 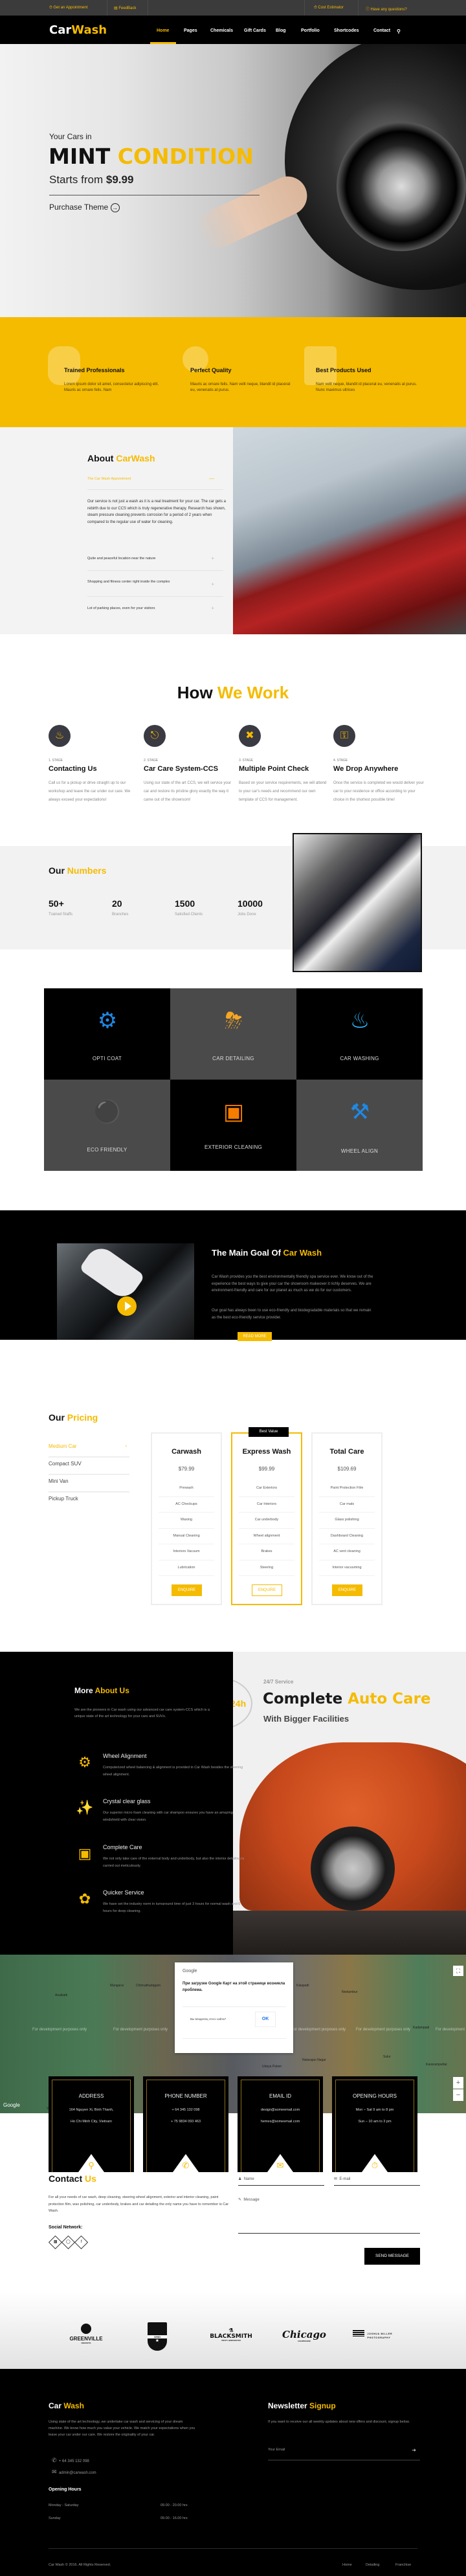 I want to click on how-we-work-title: How We Work, so click(x=233, y=692).